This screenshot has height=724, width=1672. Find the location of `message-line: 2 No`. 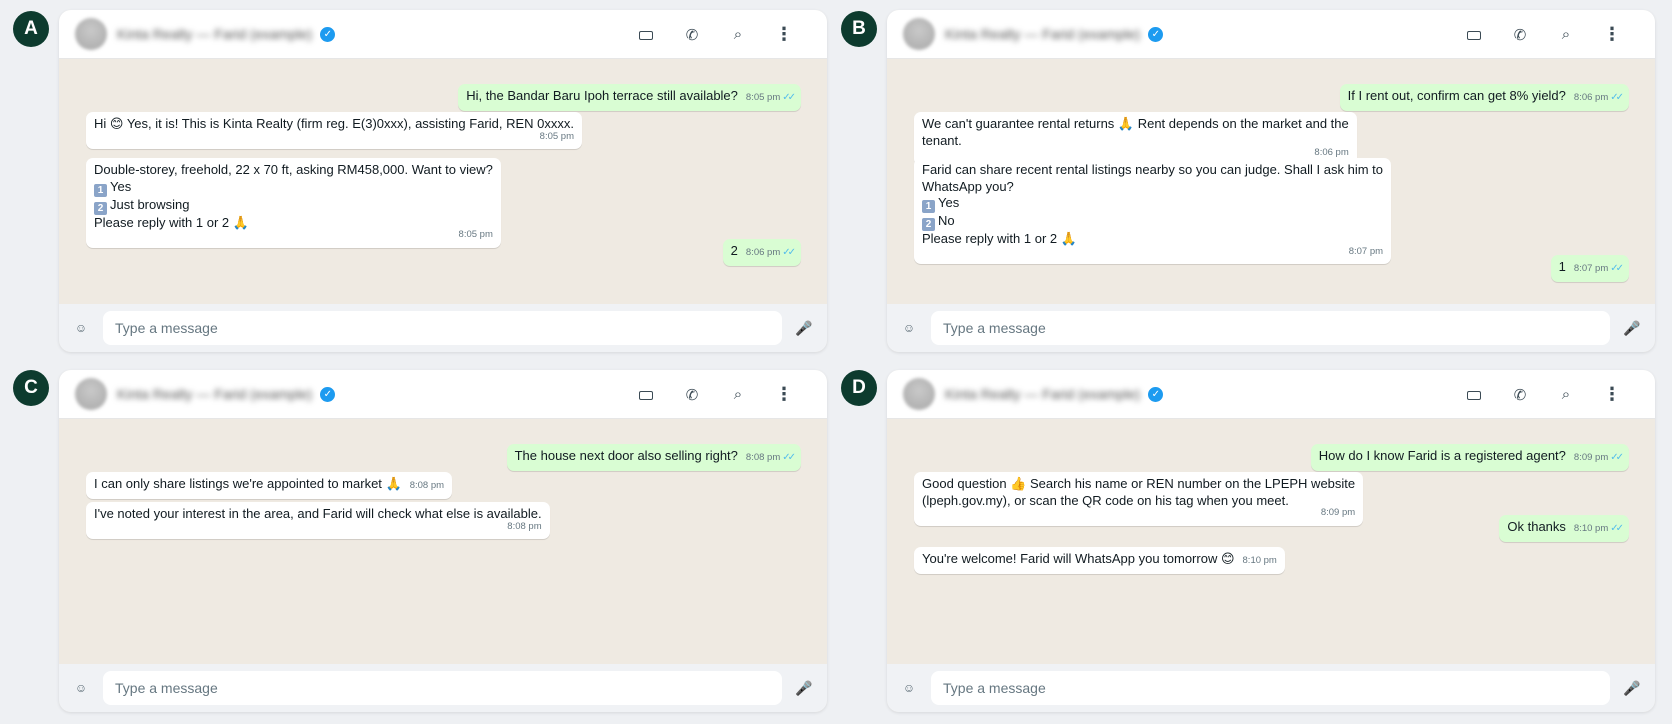

message-line: 2 No is located at coordinates (1152, 222).